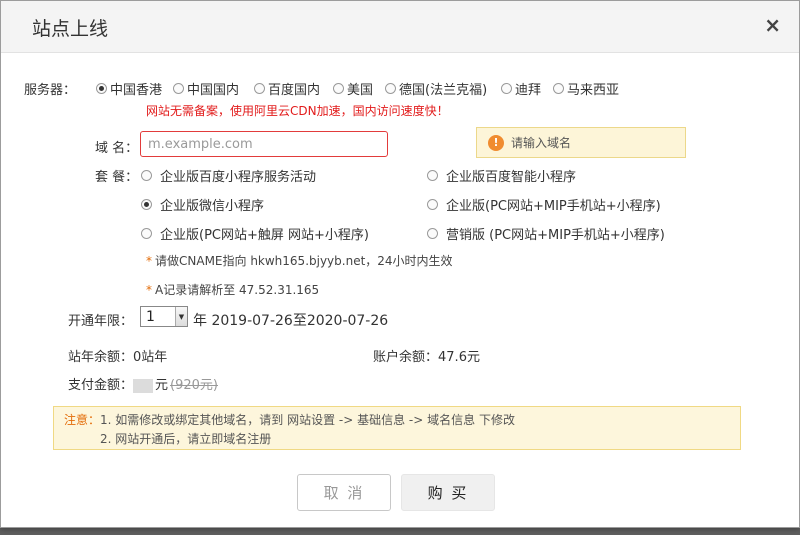  I want to click on server-note: 网站无需备案，使用阿里云CDN加速，国内访问速度快！, so click(297, 111).